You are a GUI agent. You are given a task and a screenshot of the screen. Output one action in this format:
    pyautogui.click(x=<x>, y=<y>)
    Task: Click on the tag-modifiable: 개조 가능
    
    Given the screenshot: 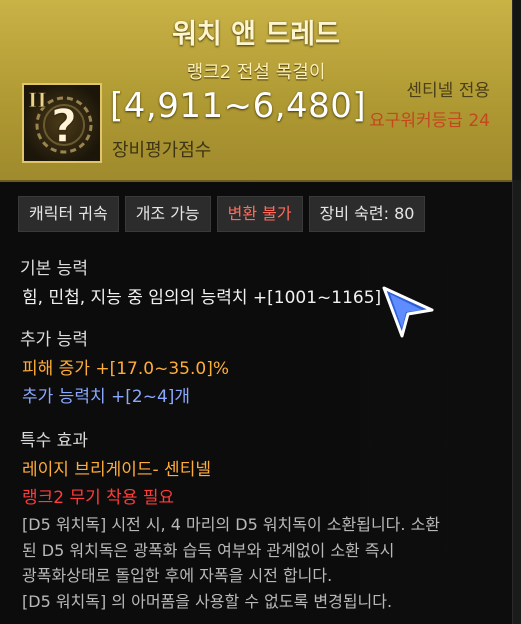 What is the action you would take?
    pyautogui.click(x=167, y=214)
    